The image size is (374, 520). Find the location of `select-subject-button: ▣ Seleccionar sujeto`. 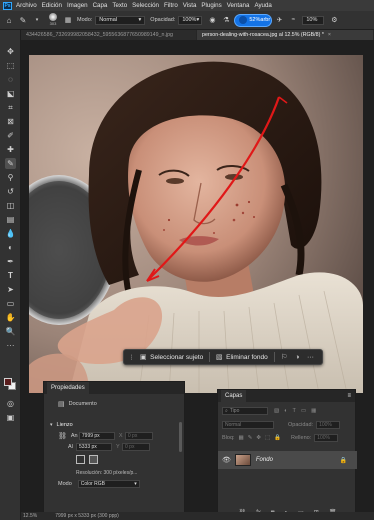

select-subject-button: ▣ Seleccionar sujeto is located at coordinates (171, 357).